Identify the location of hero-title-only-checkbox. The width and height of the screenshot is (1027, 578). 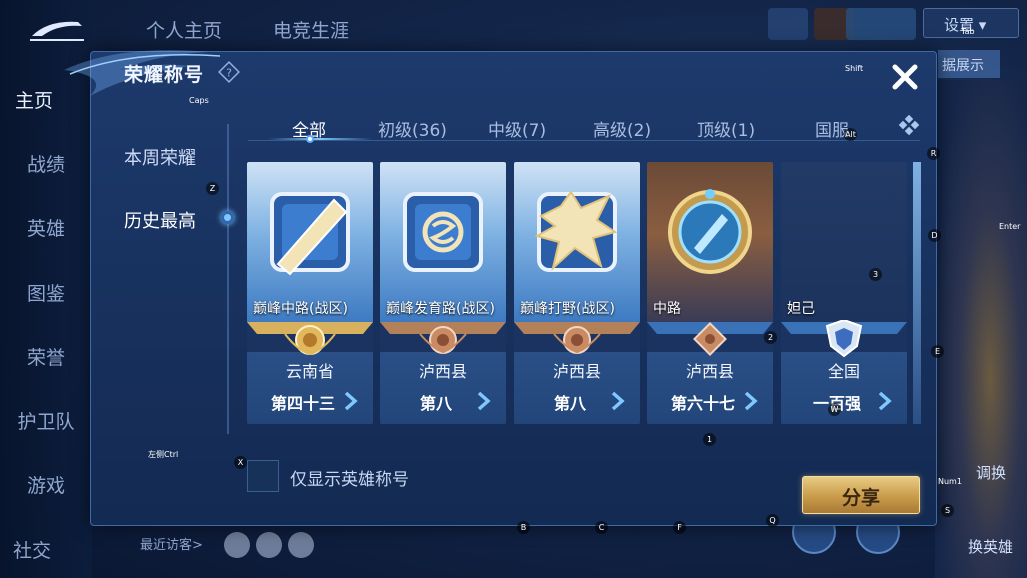
(263, 476).